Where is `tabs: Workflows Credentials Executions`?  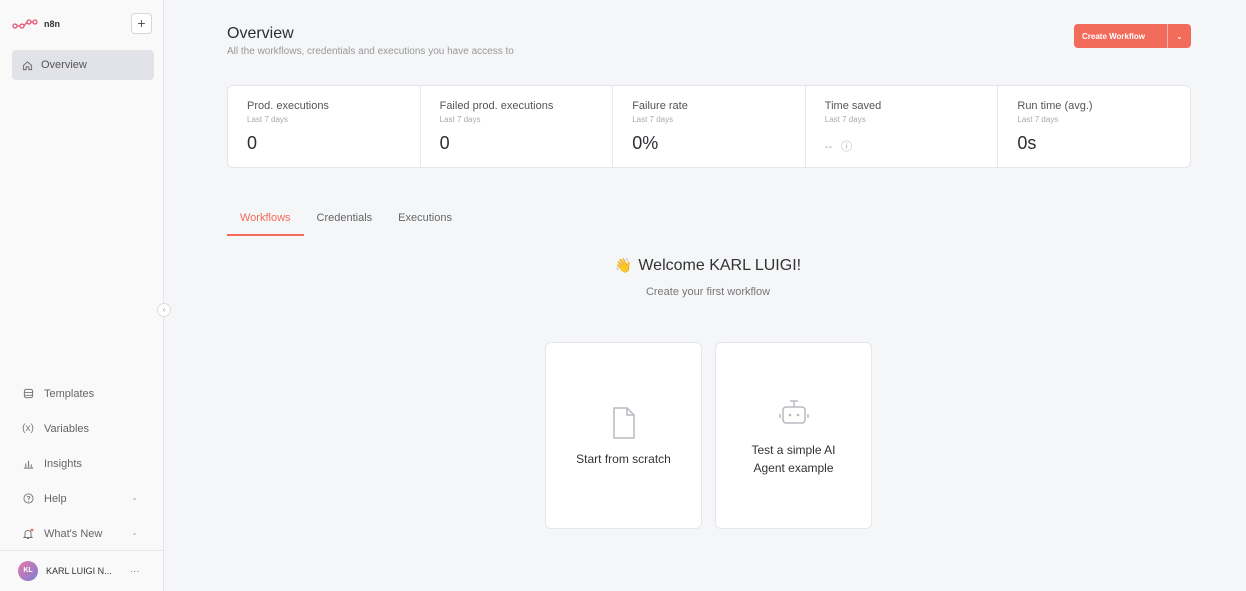
tabs: Workflows Credentials Executions is located at coordinates (346, 222).